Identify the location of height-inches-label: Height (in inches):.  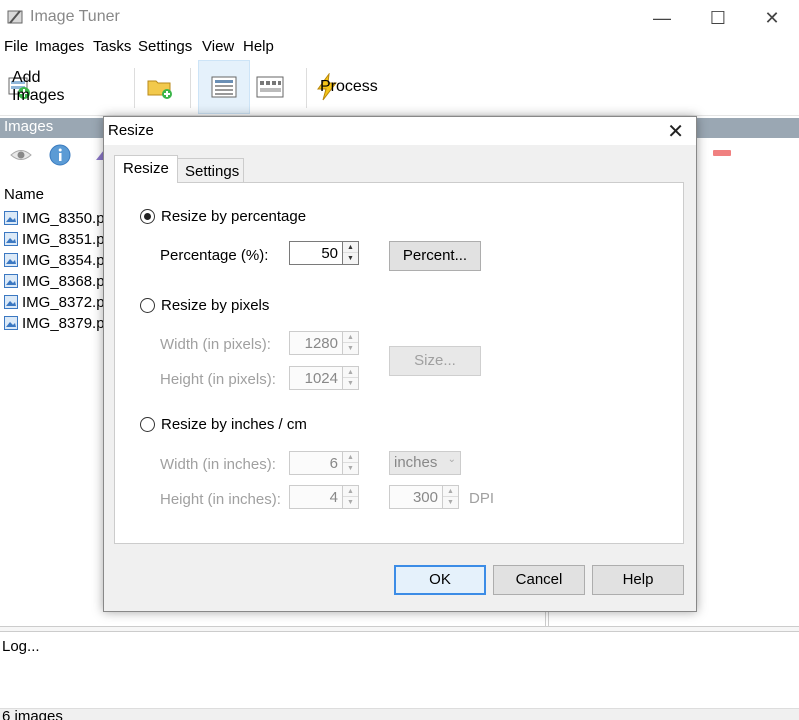
(220, 499).